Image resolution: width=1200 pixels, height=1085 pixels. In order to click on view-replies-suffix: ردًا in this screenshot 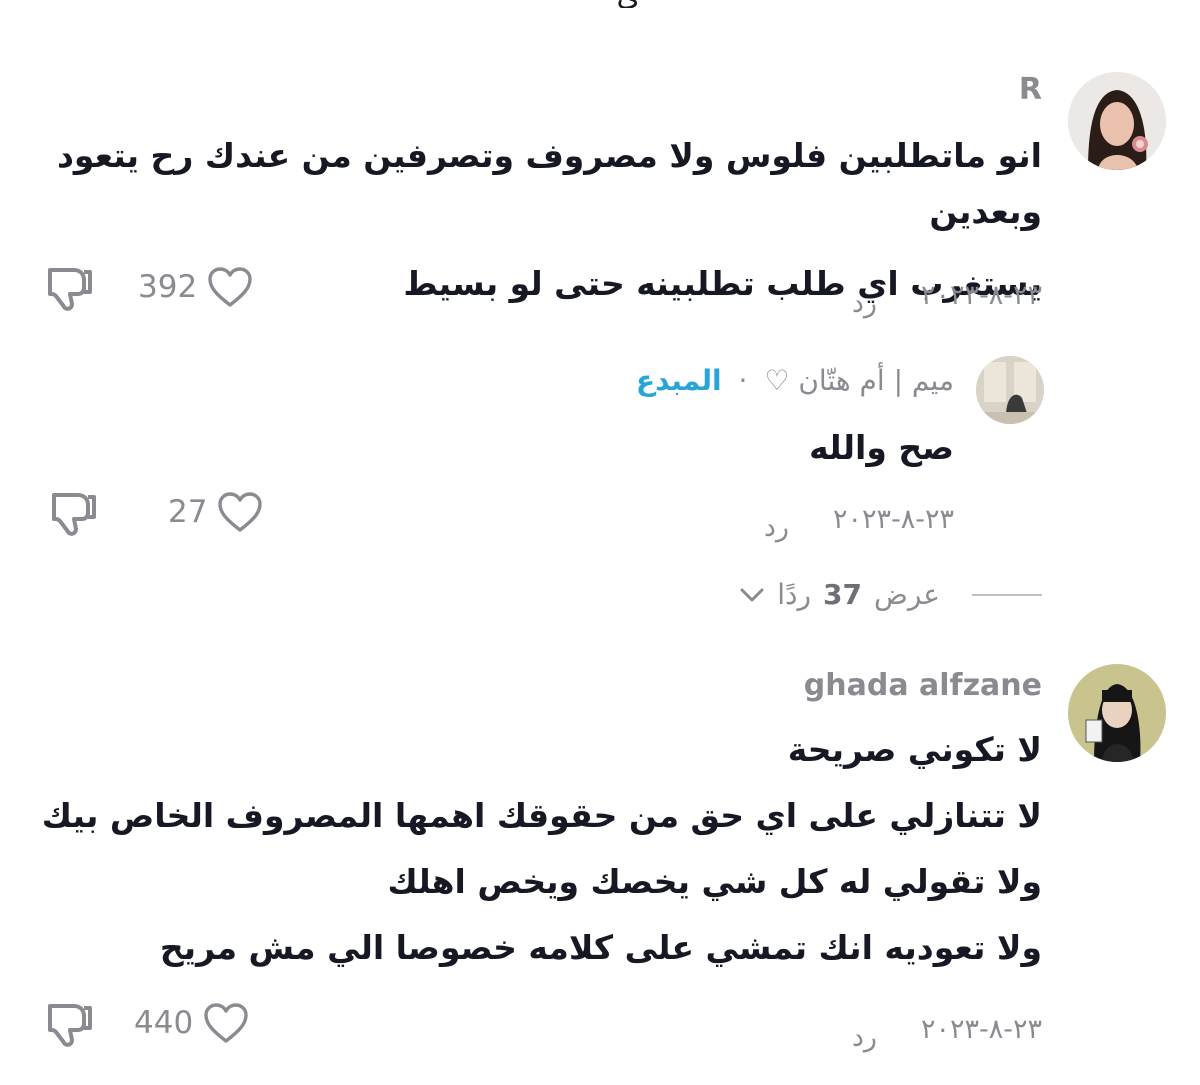, I will do `click(794, 594)`.